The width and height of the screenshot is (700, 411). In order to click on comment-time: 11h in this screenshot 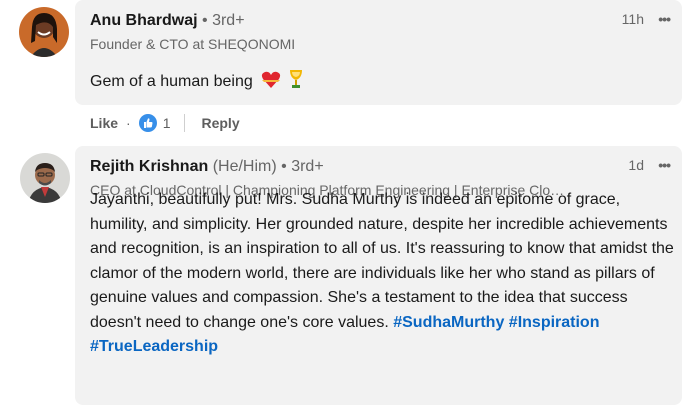, I will do `click(632, 19)`.